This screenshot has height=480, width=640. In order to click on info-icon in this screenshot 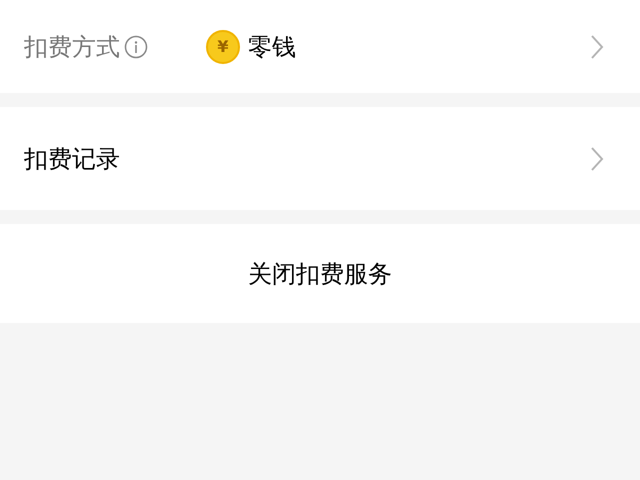, I will do `click(136, 46)`.